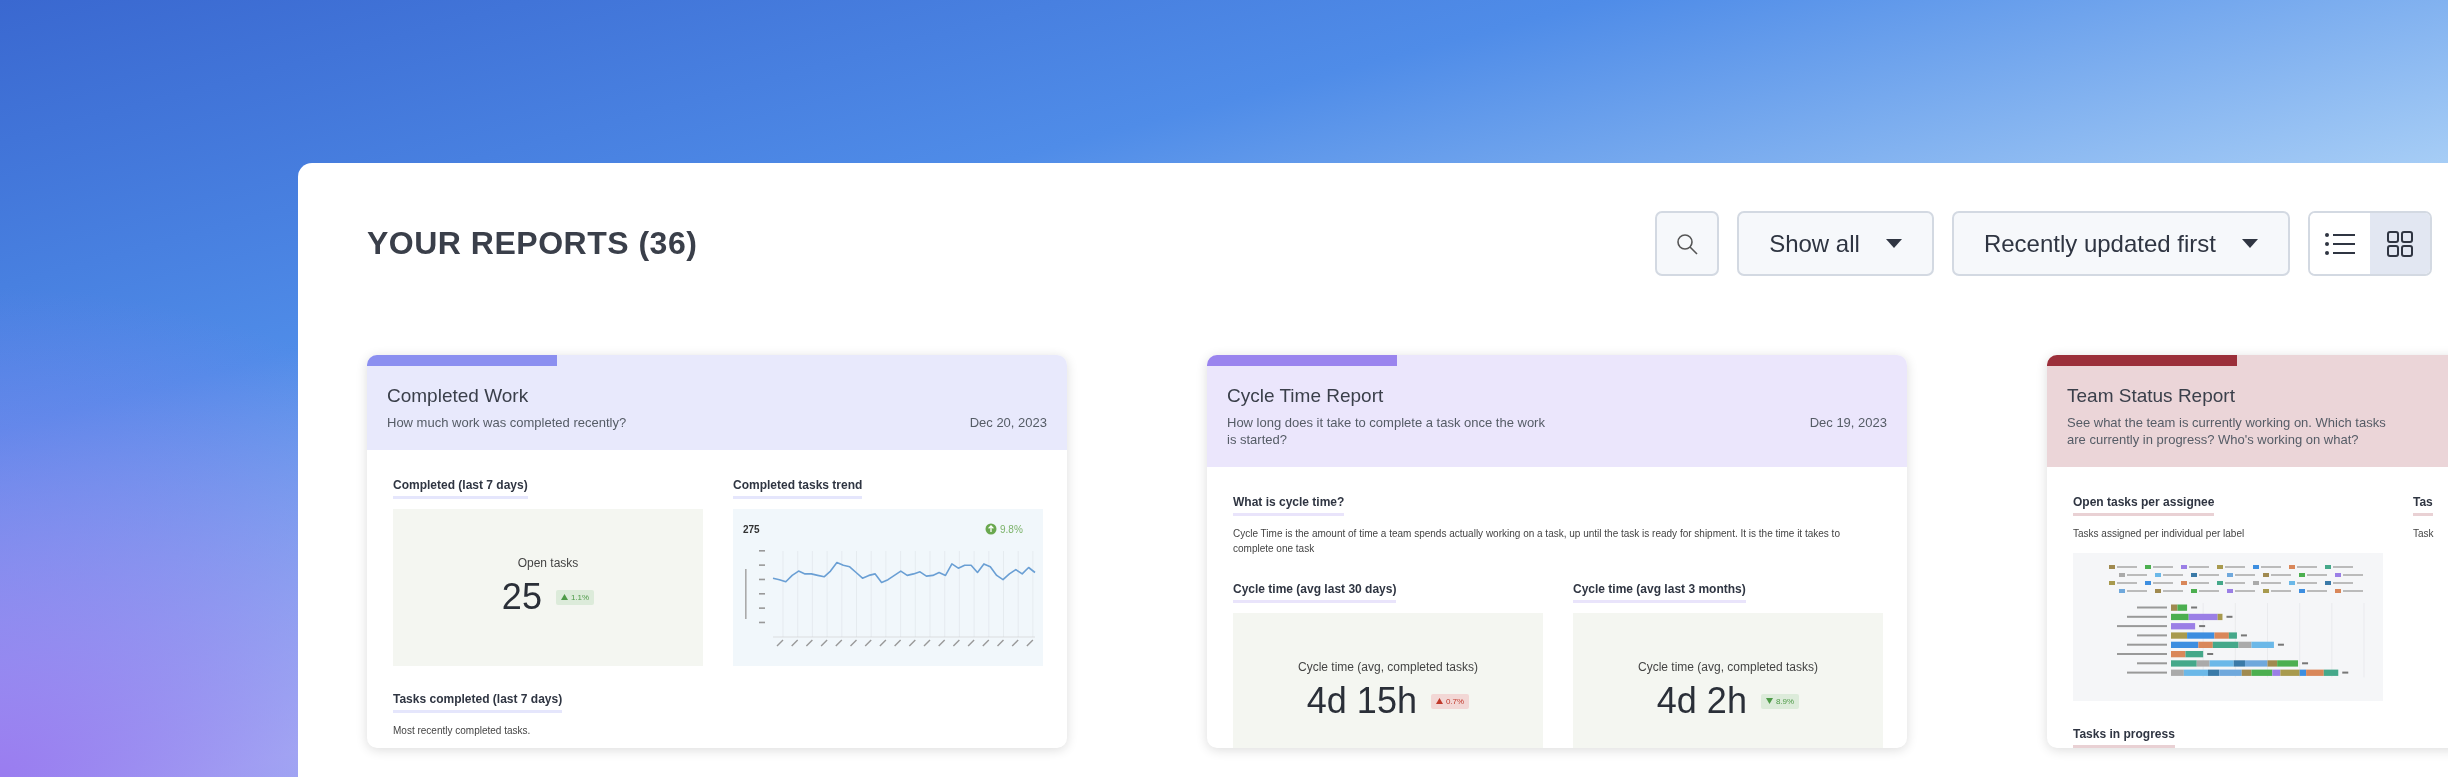 The width and height of the screenshot is (2448, 777). Describe the element at coordinates (1008, 423) in the screenshot. I see `card-date: Dec 20, 2023` at that location.